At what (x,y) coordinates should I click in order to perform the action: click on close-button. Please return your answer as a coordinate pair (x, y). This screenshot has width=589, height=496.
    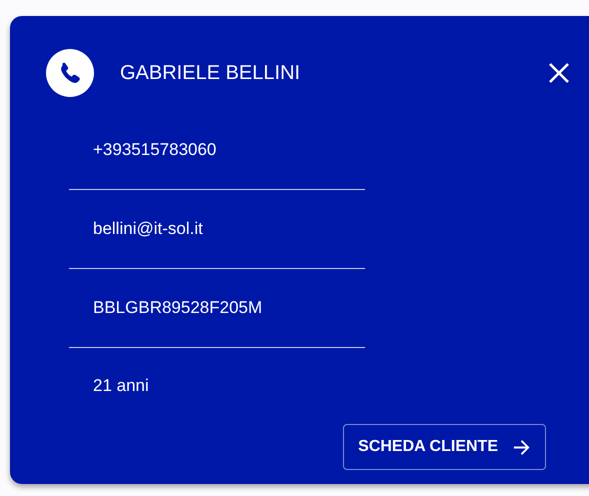
    Looking at the image, I should click on (559, 73).